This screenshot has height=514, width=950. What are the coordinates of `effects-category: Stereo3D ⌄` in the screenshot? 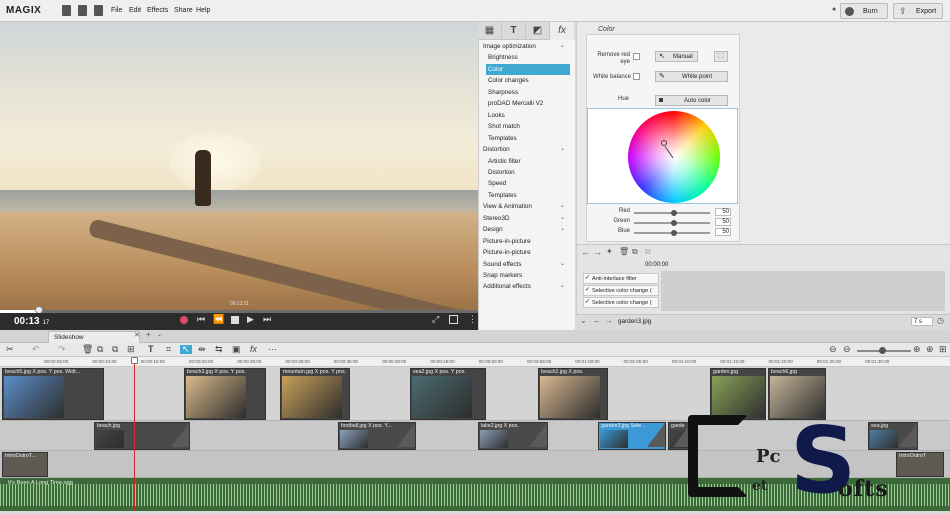 It's located at (525, 218).